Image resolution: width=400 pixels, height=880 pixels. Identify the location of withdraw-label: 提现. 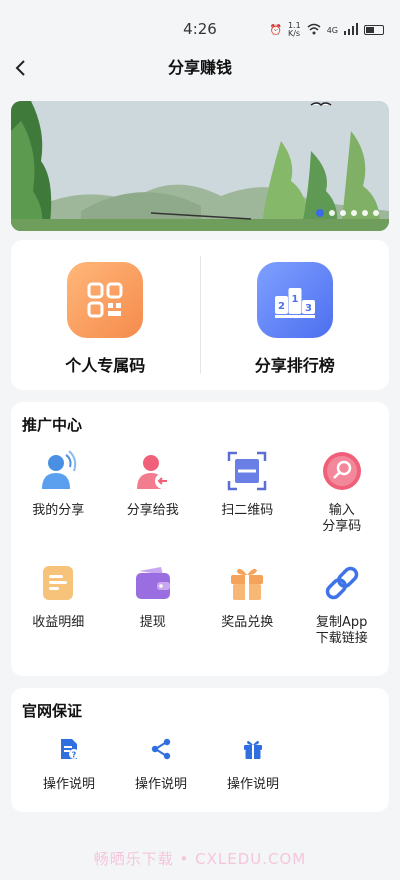
(152, 622).